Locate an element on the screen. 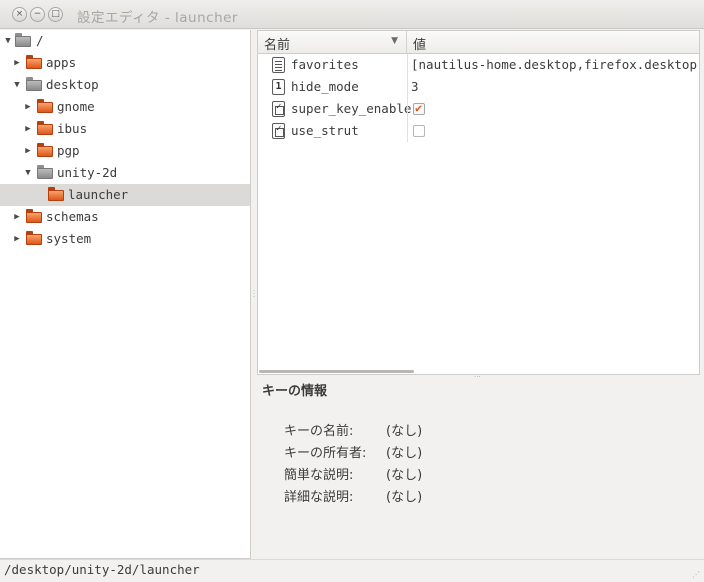 Image resolution: width=704 pixels, height=582 pixels. tree-item-apps: ▶ apps is located at coordinates (125, 63).